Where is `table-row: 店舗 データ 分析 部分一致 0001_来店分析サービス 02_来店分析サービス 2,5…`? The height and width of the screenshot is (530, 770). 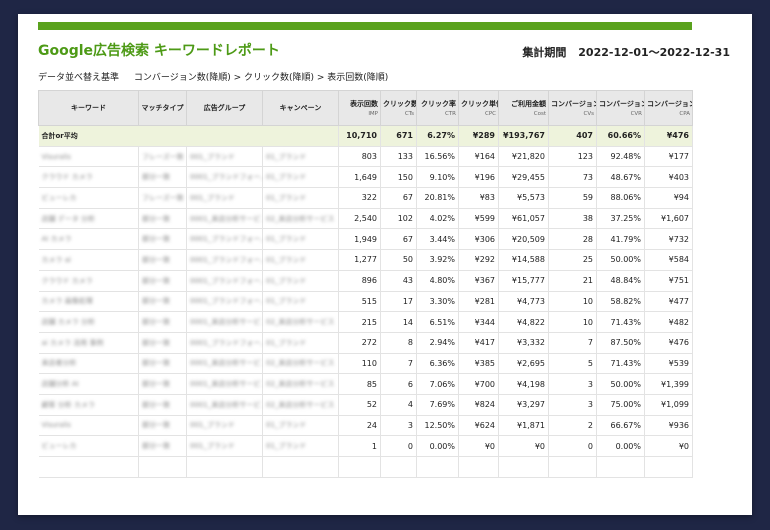
table-row: 店舗 データ 分析 部分一致 0001_来店分析サービス 02_来店分析サービス 2,5… is located at coordinates (365, 219).